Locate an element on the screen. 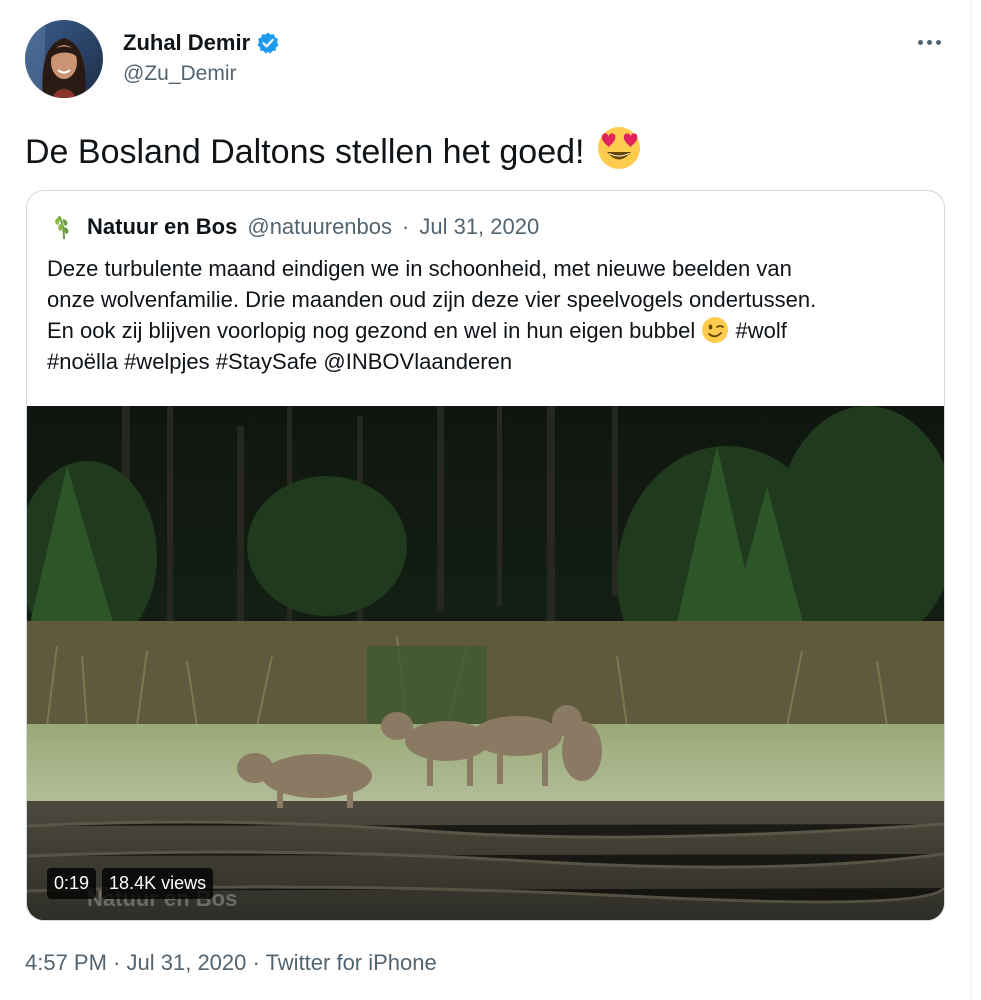 This screenshot has width=981, height=1000. quoted-date: Jul 31, 2020 is located at coordinates (479, 227).